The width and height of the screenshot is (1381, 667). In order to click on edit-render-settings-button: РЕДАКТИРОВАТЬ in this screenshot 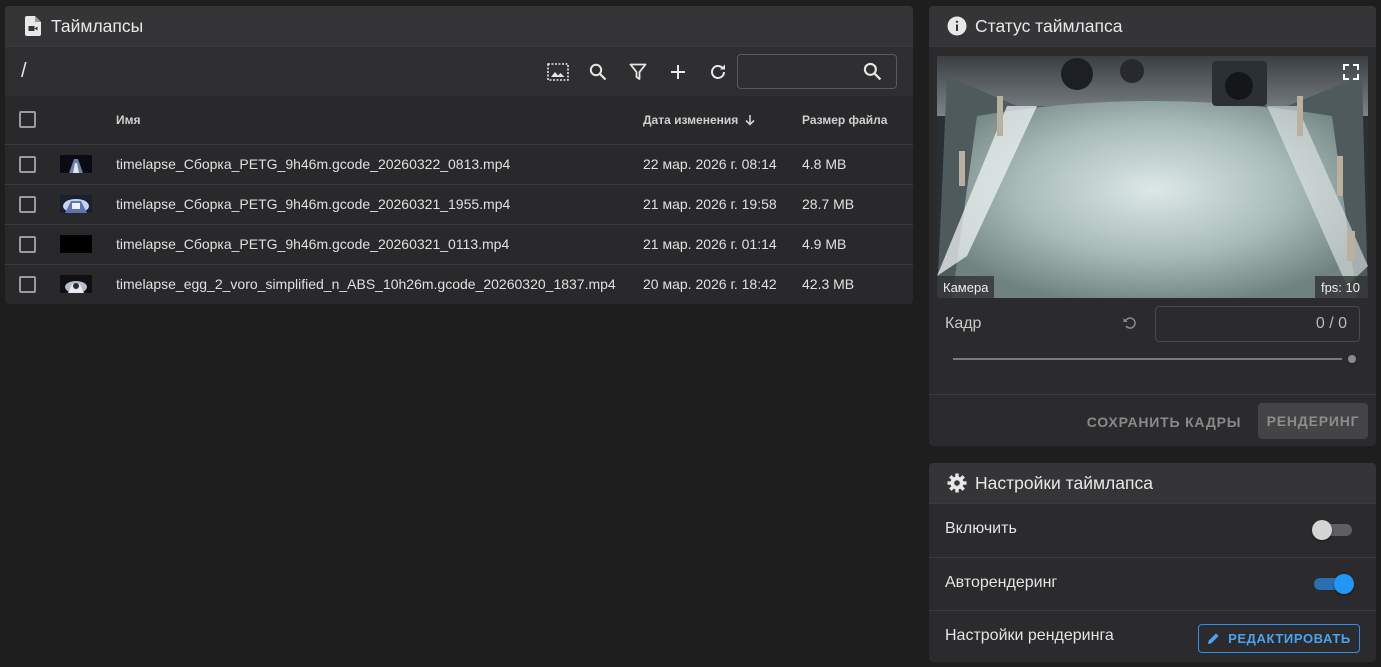, I will do `click(1279, 638)`.